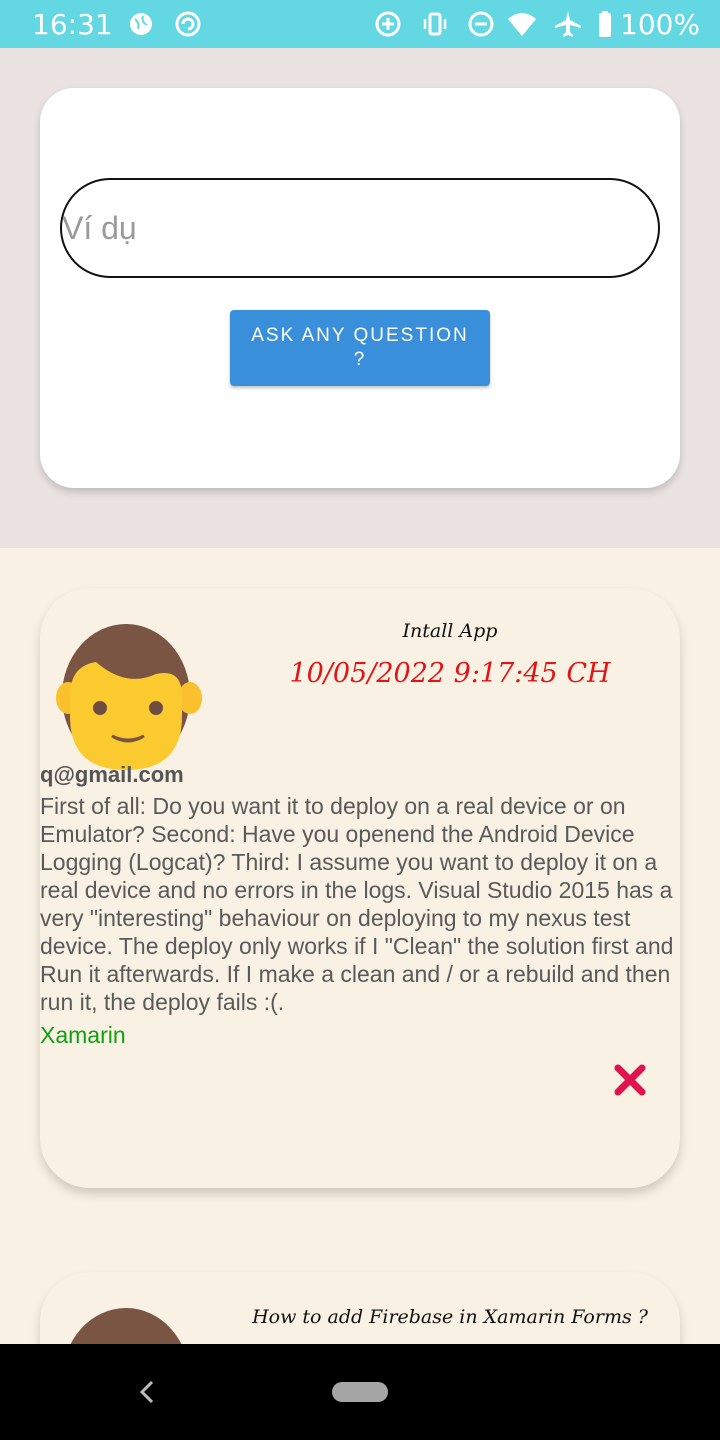 This screenshot has height=1440, width=720. I want to click on status-bar: 16:31 100%, so click(360, 24).